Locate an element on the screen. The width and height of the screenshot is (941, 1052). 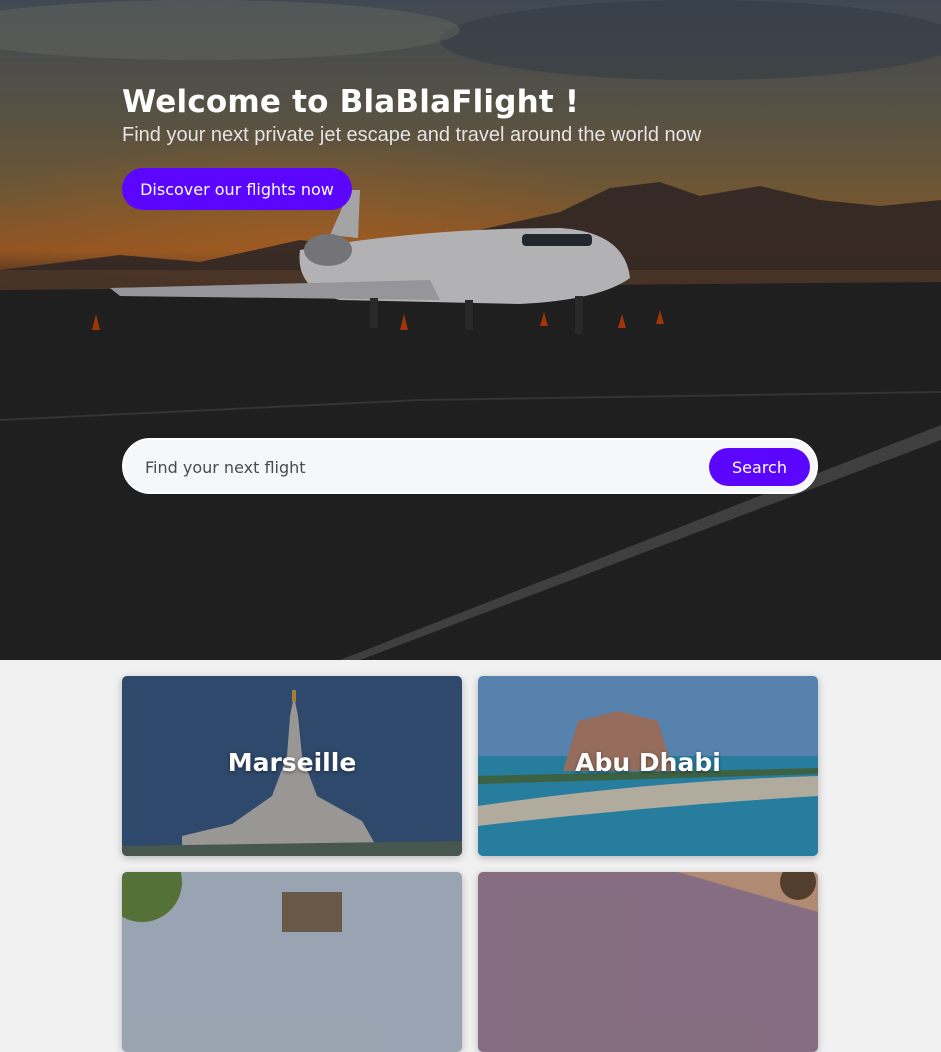
search-bar: Search is located at coordinates (470, 466).